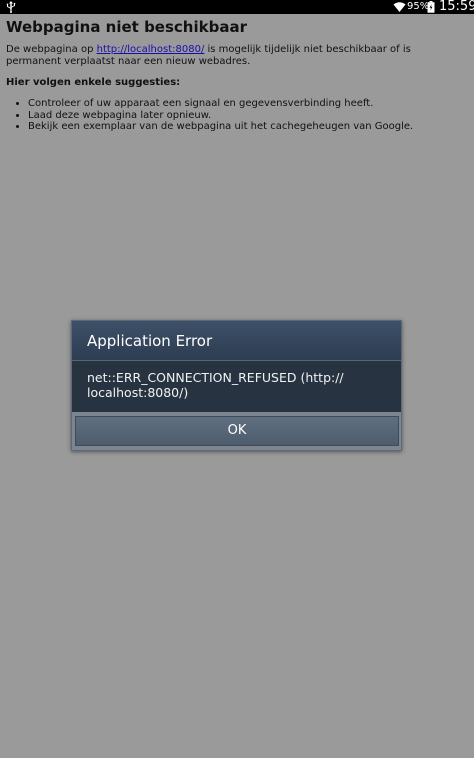 The image size is (474, 758). What do you see at coordinates (51, 49) in the screenshot?
I see `intro-text-before-link: De webpagina op` at bounding box center [51, 49].